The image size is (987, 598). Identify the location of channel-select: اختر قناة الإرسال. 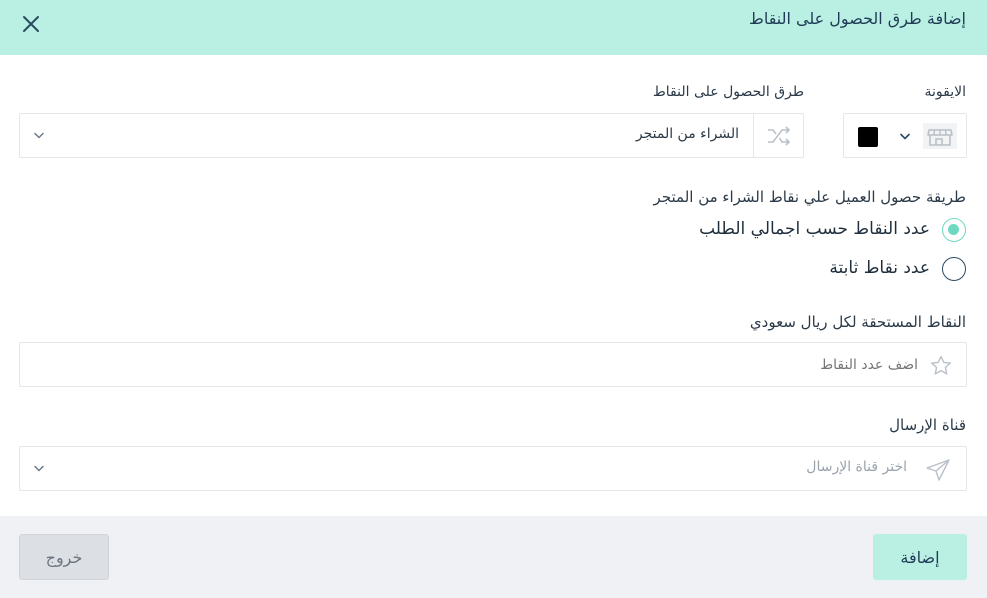
(493, 468).